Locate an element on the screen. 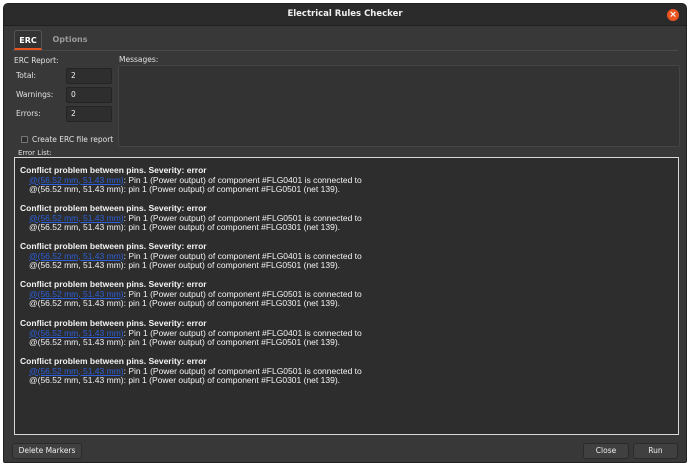  error-list-label: Error List: is located at coordinates (35, 153).